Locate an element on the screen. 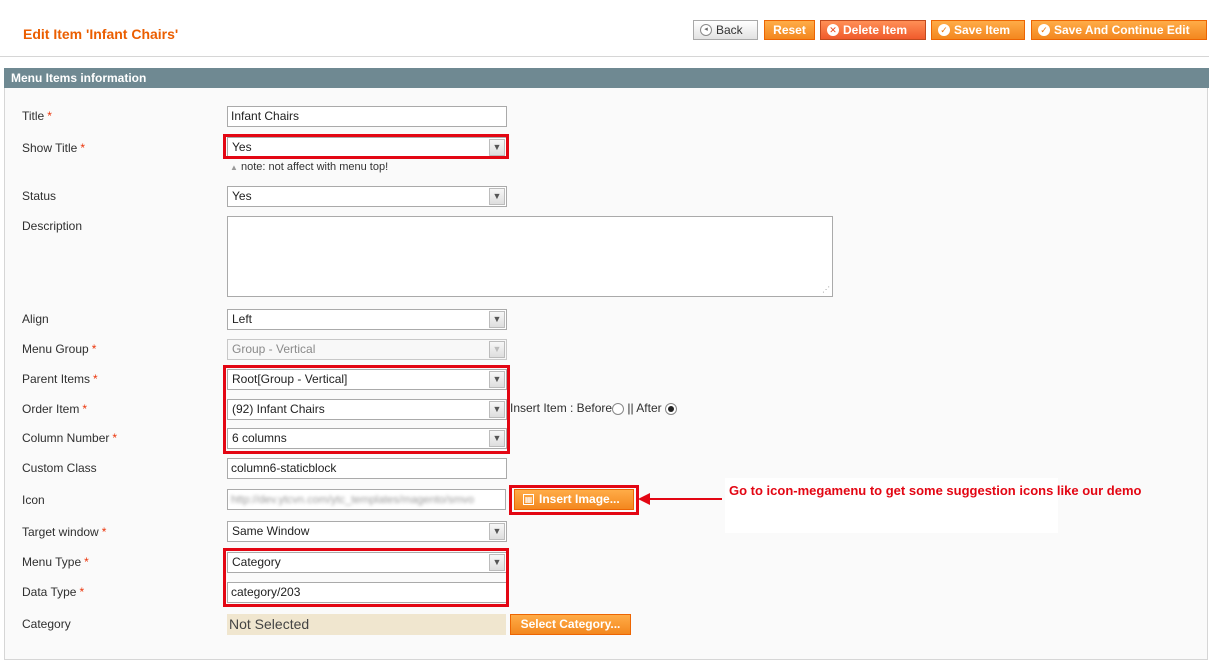 The height and width of the screenshot is (662, 1209). title-label: Title * is located at coordinates (37, 116).